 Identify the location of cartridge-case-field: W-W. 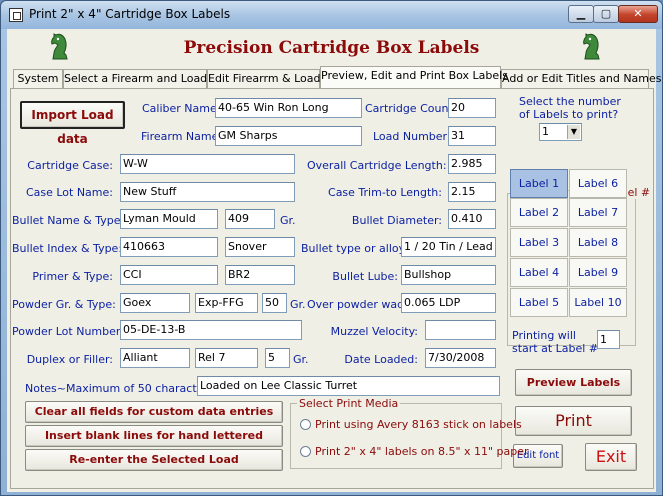
(207, 164).